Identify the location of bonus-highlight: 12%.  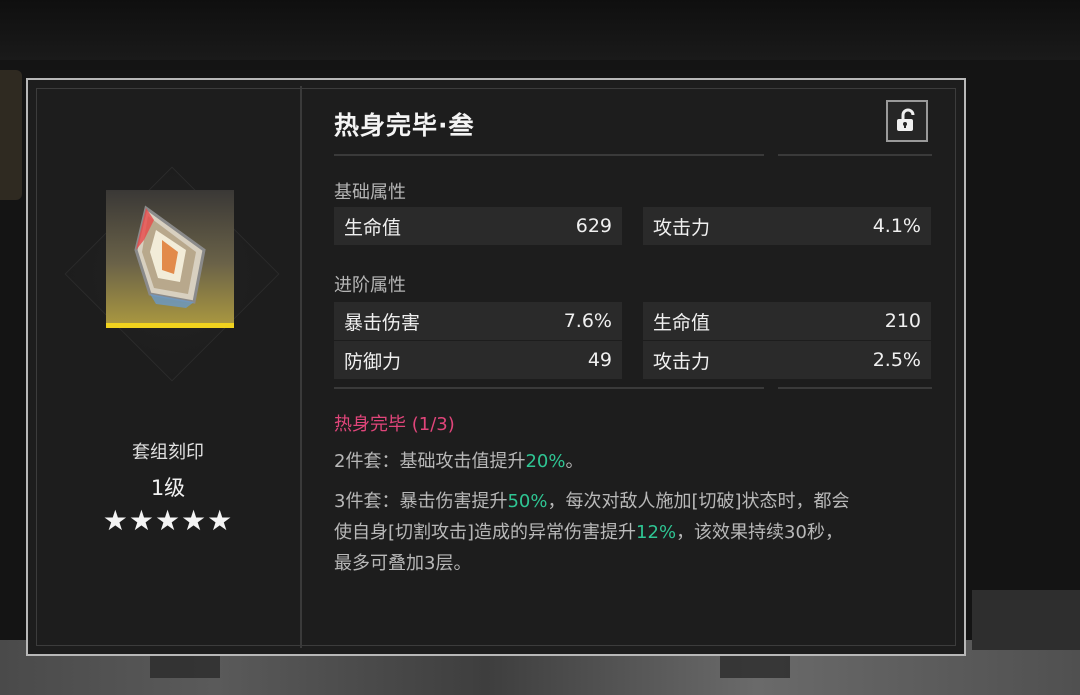
(656, 532).